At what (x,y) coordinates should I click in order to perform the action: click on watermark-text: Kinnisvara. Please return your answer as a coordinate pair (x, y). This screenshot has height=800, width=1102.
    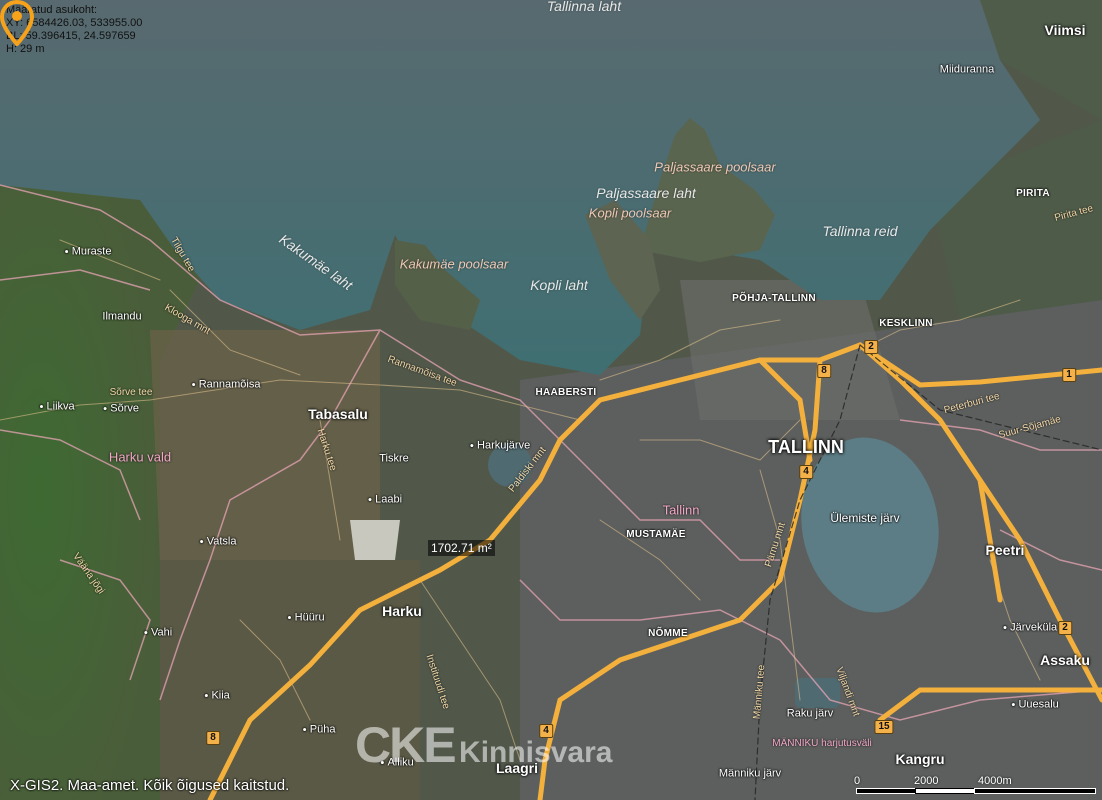
    Looking at the image, I should click on (536, 752).